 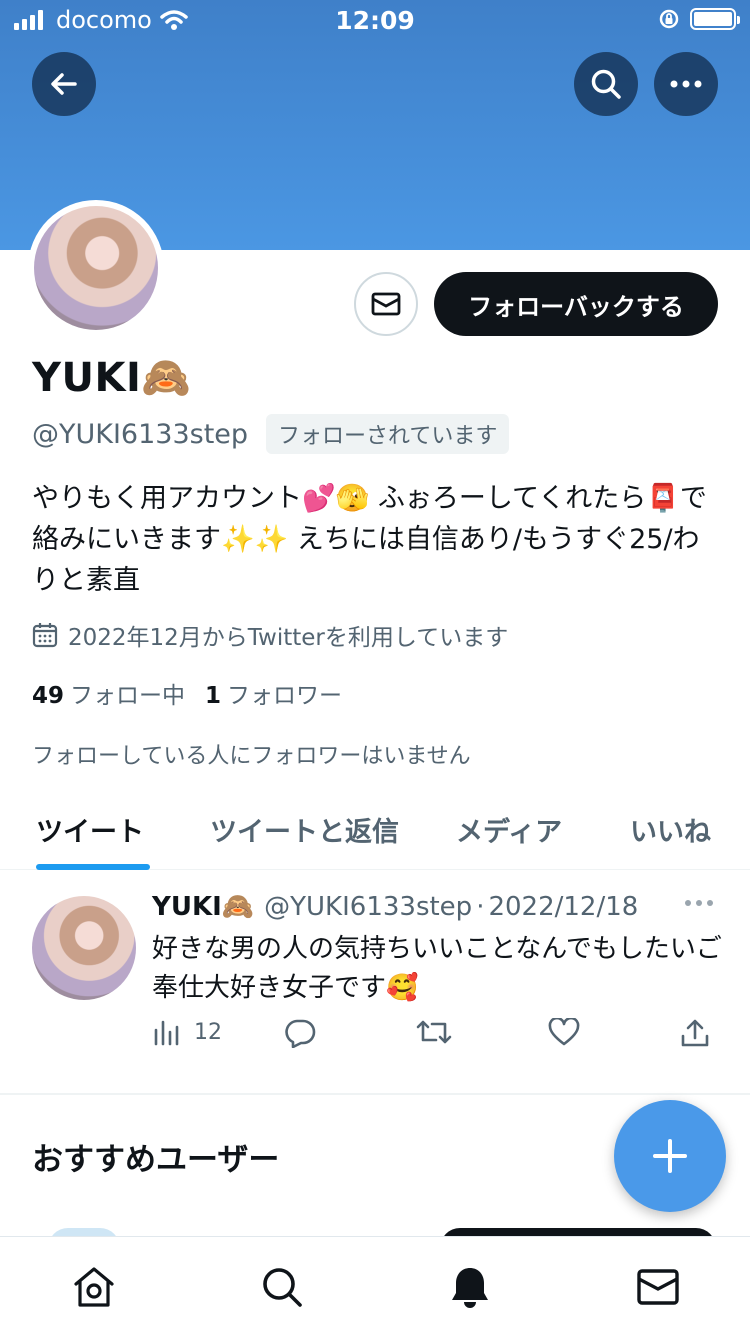 I want to click on following-link: 49 フォロー中, so click(x=108, y=693).